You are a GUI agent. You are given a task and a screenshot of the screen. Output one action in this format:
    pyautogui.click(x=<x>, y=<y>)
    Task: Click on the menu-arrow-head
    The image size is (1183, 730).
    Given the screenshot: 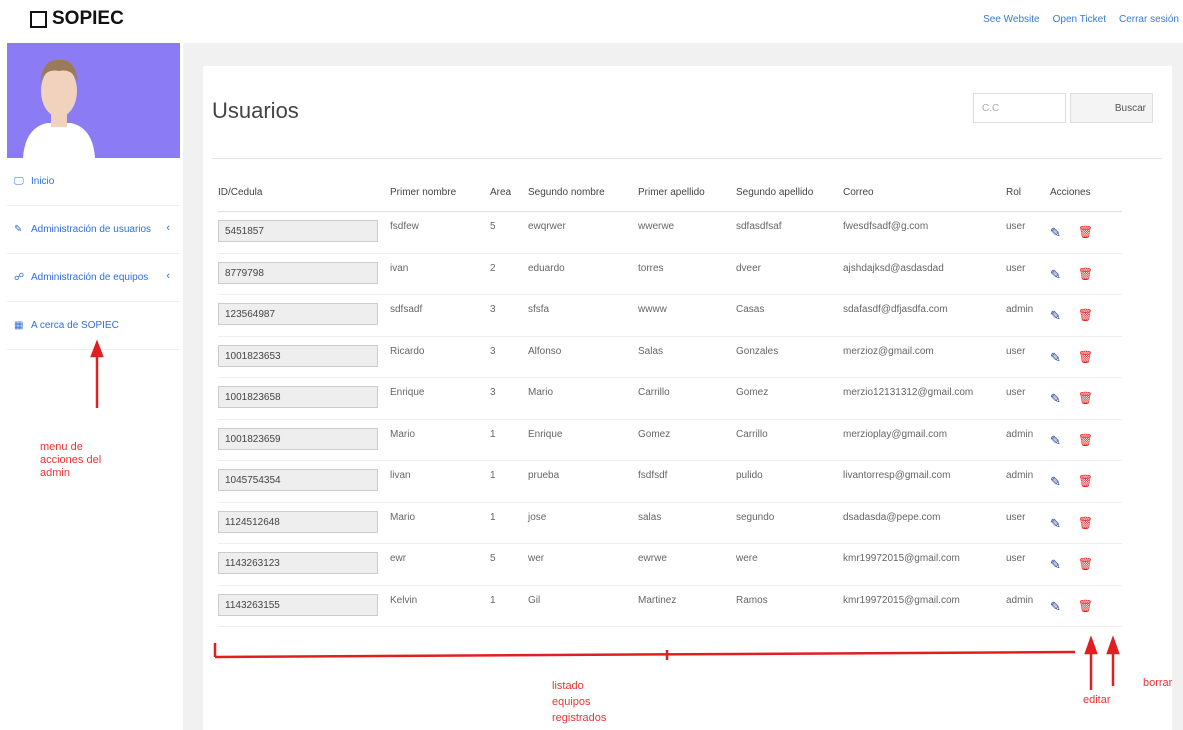 What is the action you would take?
    pyautogui.click(x=97, y=348)
    